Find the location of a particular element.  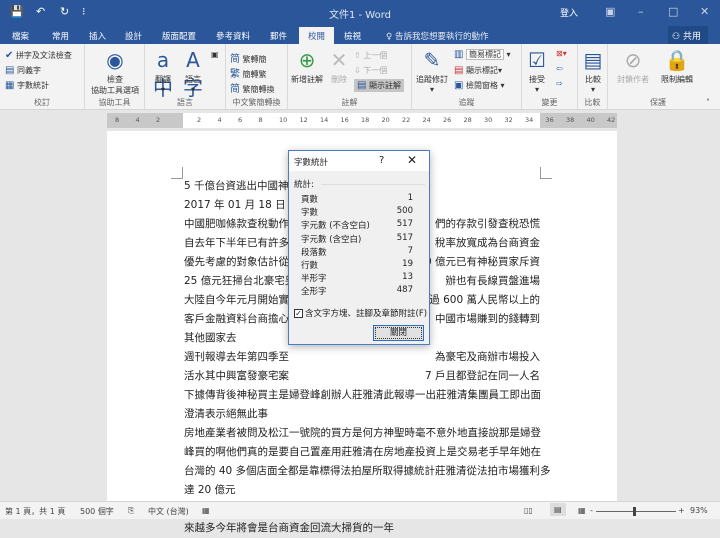

document-line-continued: 中國市場賺到的錢轉到 is located at coordinates (487, 319).